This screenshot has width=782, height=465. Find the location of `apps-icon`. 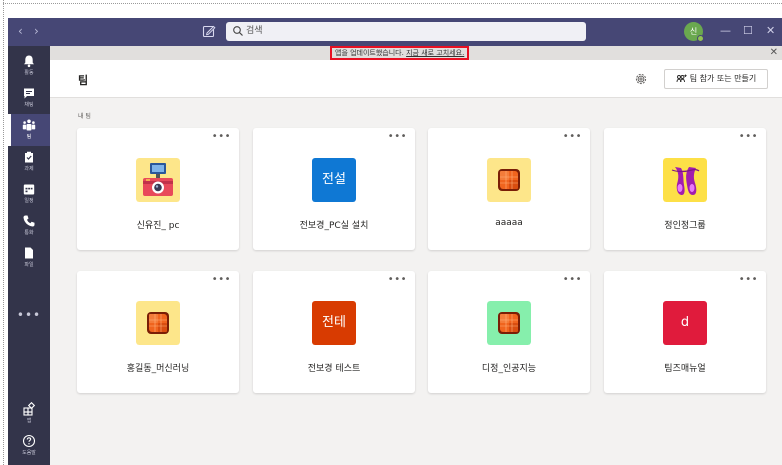

apps-icon is located at coordinates (29, 409).